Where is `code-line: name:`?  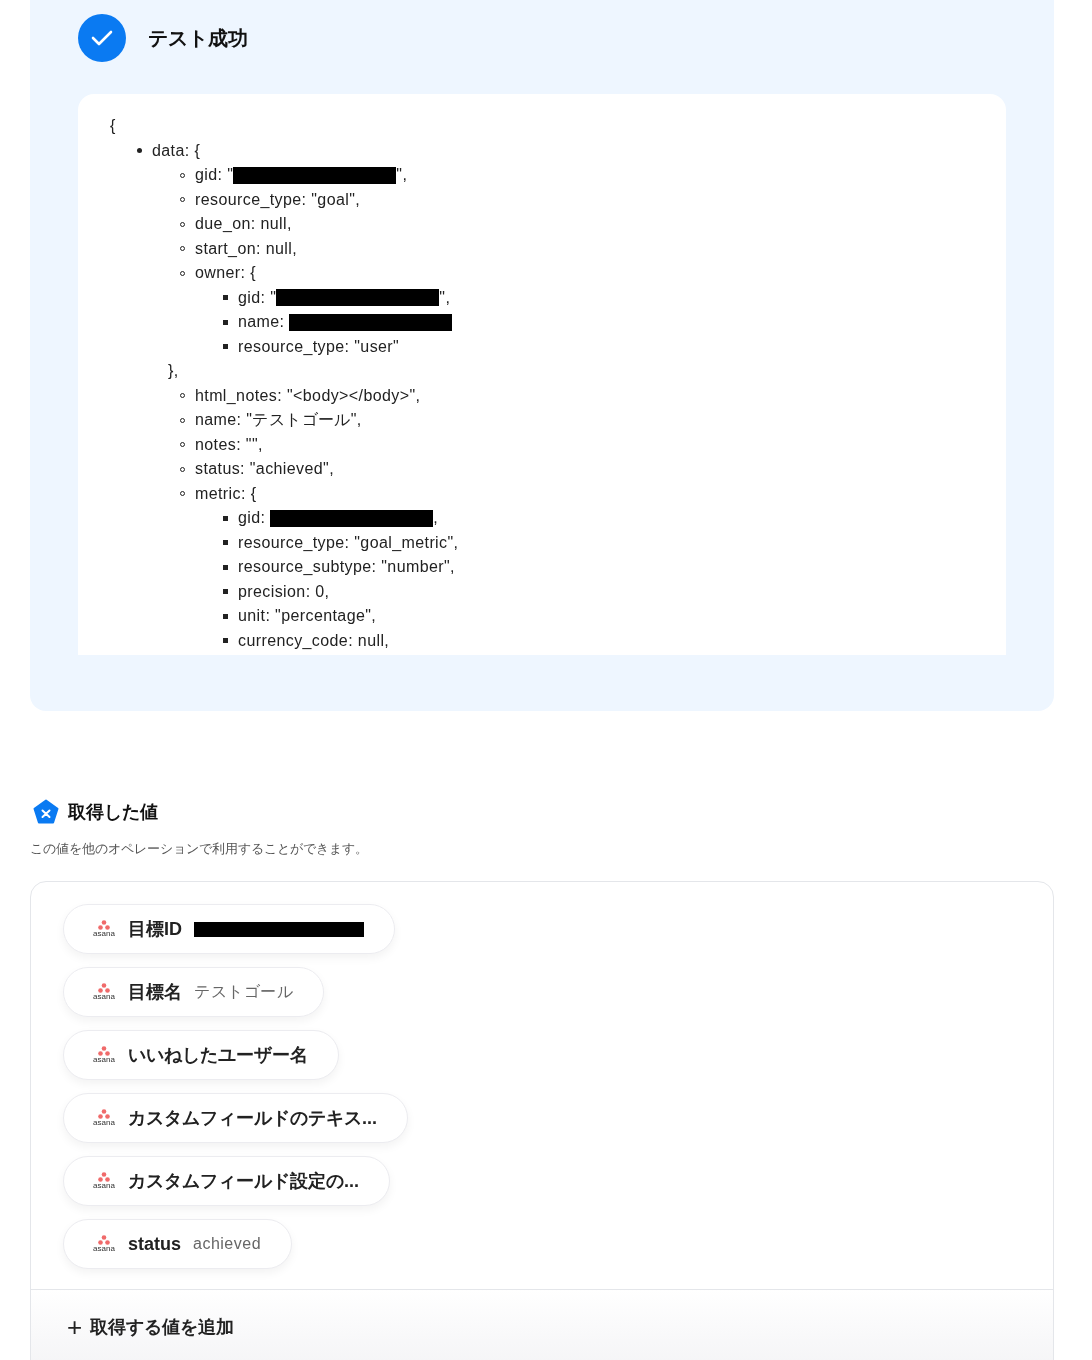
code-line: name: is located at coordinates (262, 322).